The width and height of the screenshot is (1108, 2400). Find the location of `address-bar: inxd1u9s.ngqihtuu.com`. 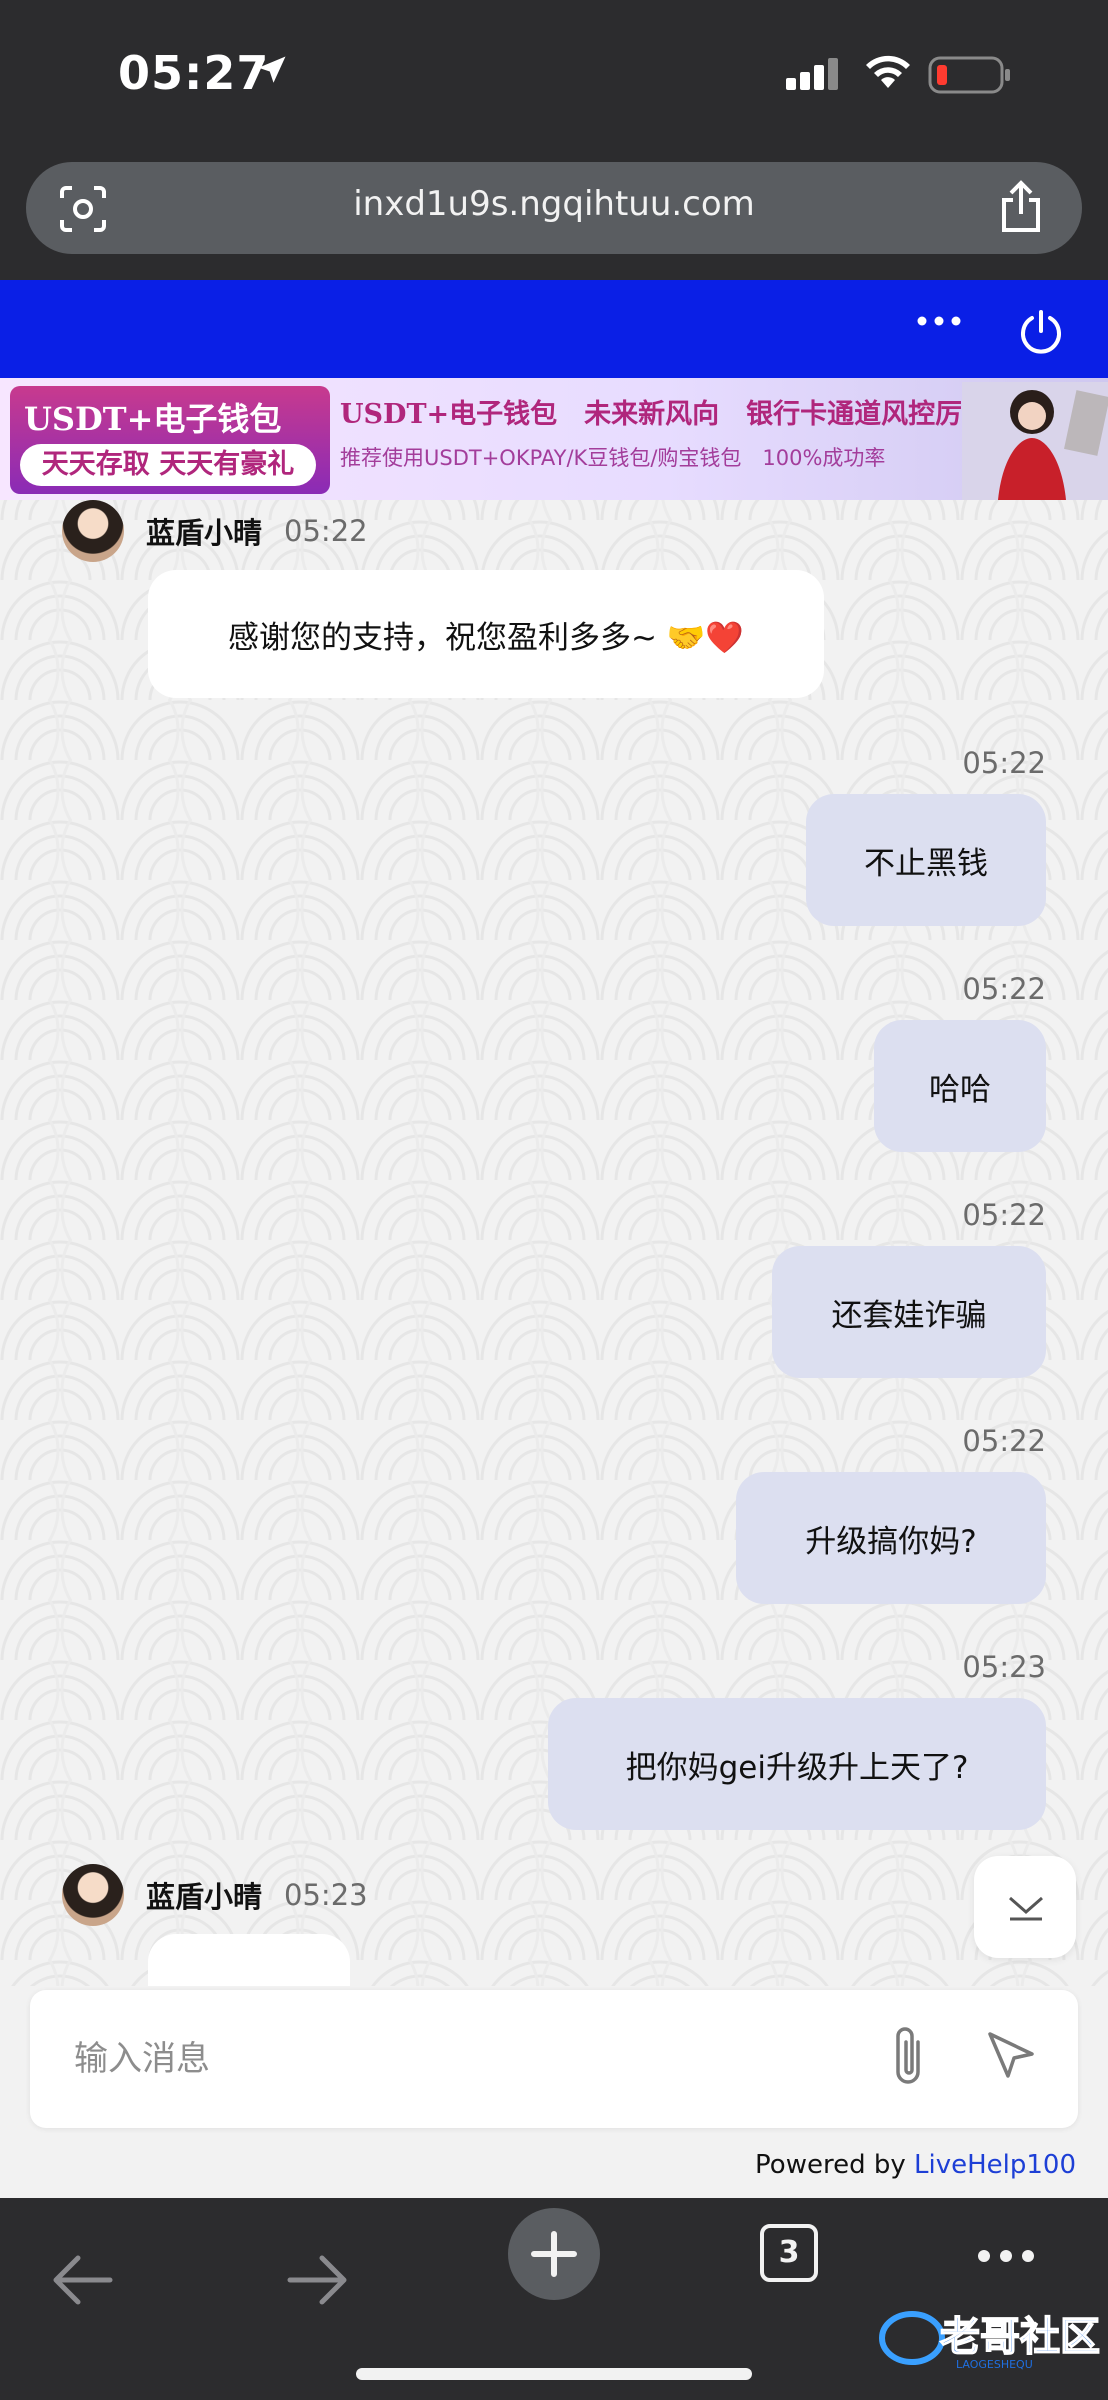

address-bar: inxd1u9s.ngqihtuu.com is located at coordinates (554, 208).